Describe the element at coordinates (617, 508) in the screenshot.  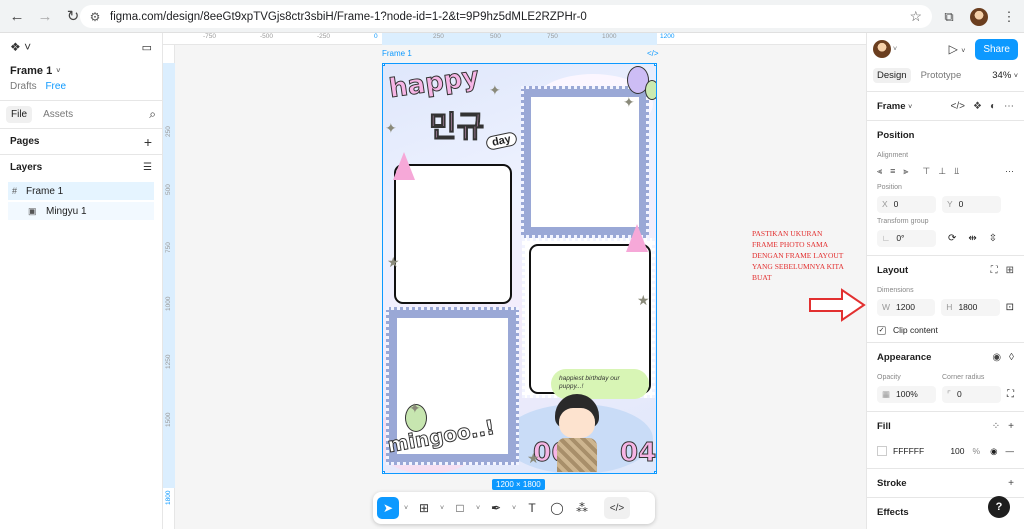
I see `dev-mode-icon: </>` at that location.